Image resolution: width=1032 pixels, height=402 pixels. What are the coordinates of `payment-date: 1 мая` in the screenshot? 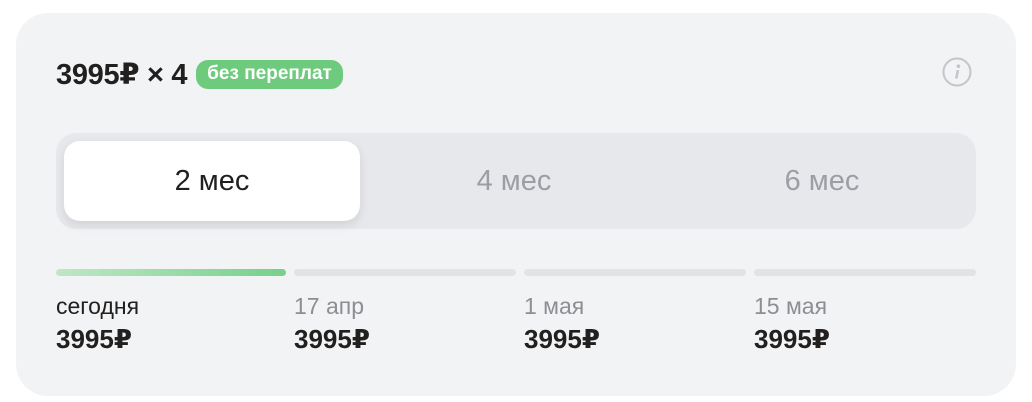 It's located at (554, 306).